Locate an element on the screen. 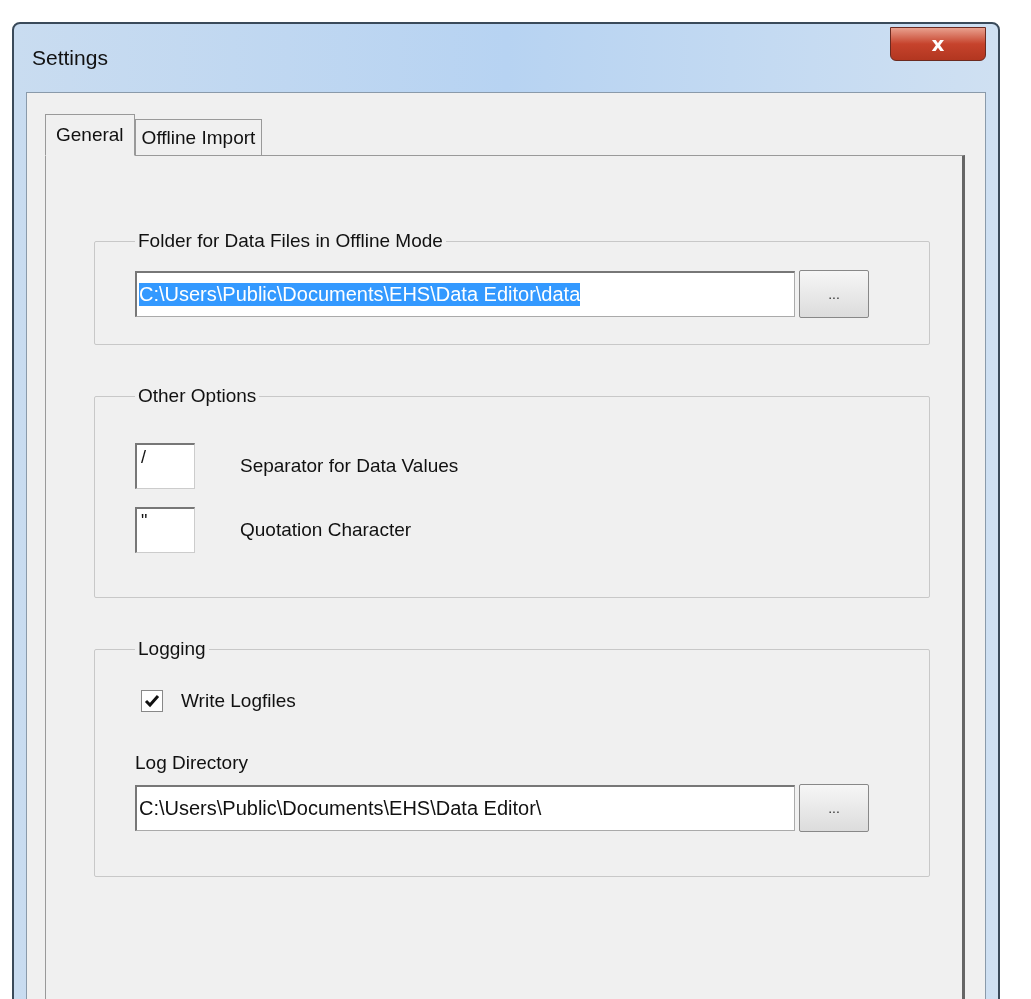 This screenshot has width=1031, height=999. close-button: x is located at coordinates (938, 44).